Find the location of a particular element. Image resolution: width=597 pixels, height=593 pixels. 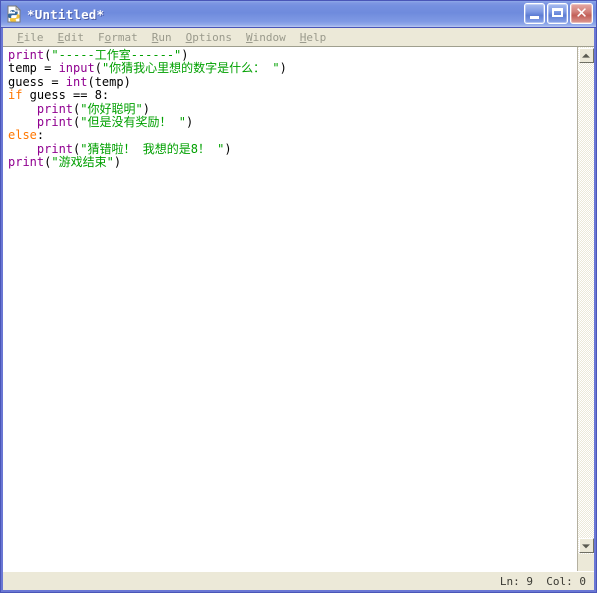

chevron-down-icon is located at coordinates (586, 545).